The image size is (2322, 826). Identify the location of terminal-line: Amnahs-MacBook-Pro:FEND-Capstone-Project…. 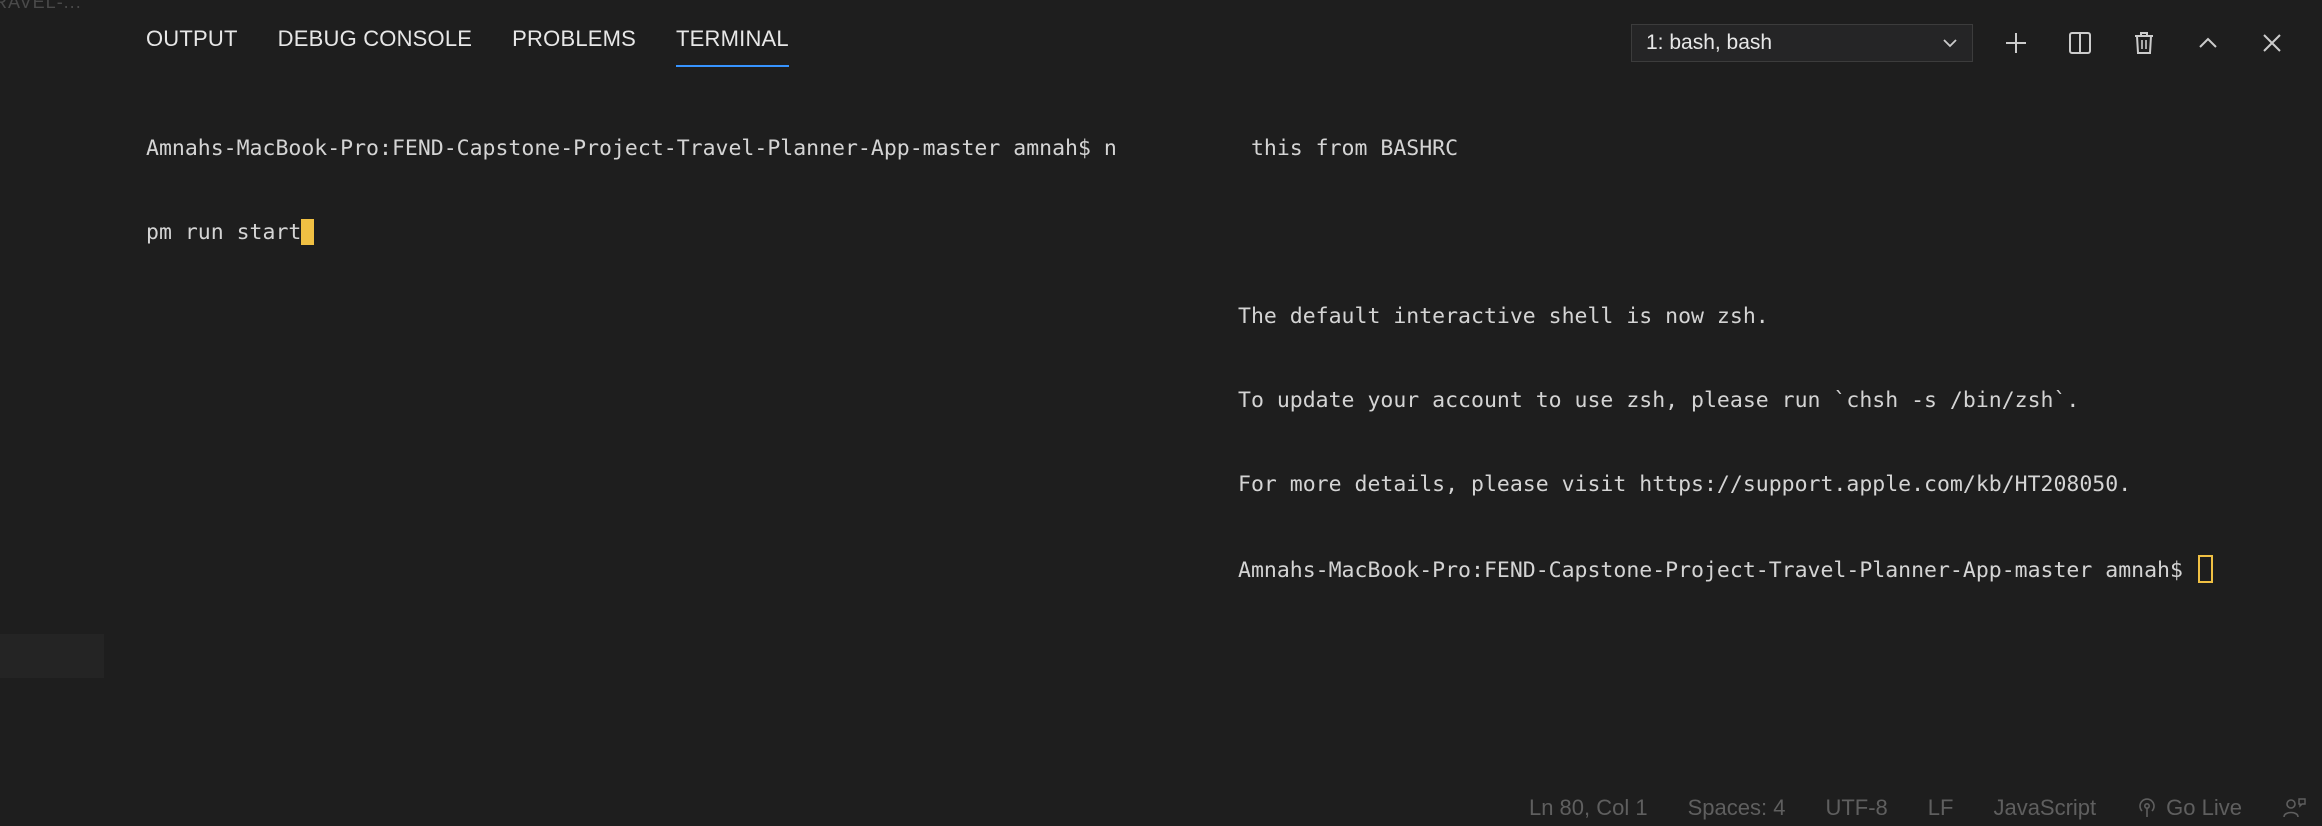
(631, 148).